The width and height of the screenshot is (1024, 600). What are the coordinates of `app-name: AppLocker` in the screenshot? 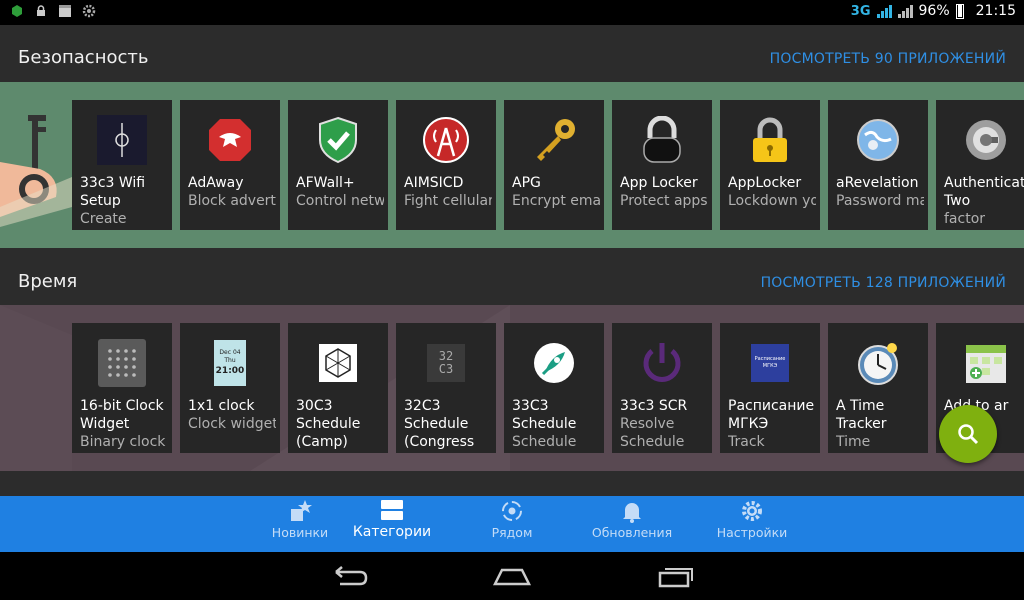 It's located at (765, 183).